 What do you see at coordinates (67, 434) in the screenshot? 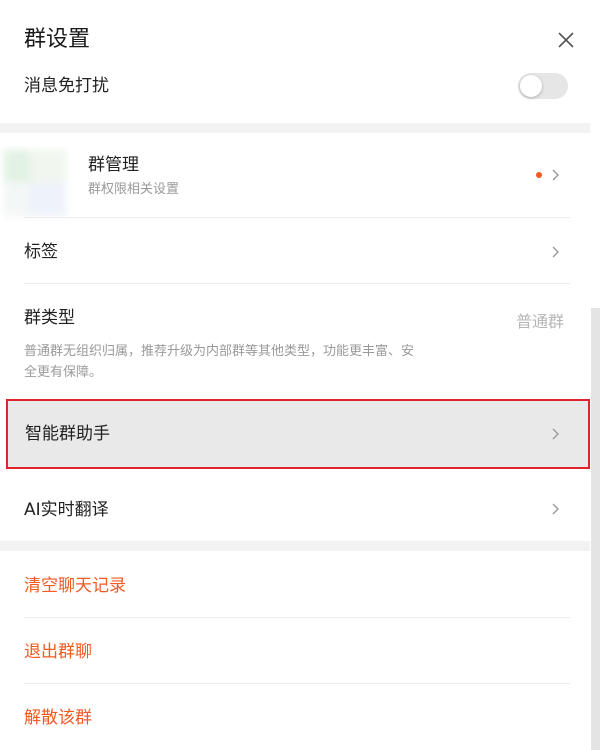
I see `smart-assistant-label: 智能群助手` at bounding box center [67, 434].